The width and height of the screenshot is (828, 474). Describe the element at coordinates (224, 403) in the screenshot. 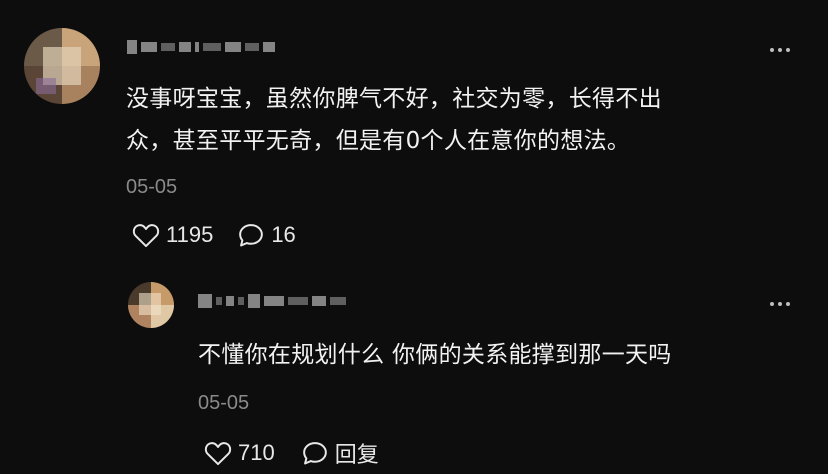

I see `reply-date: 05-05` at that location.